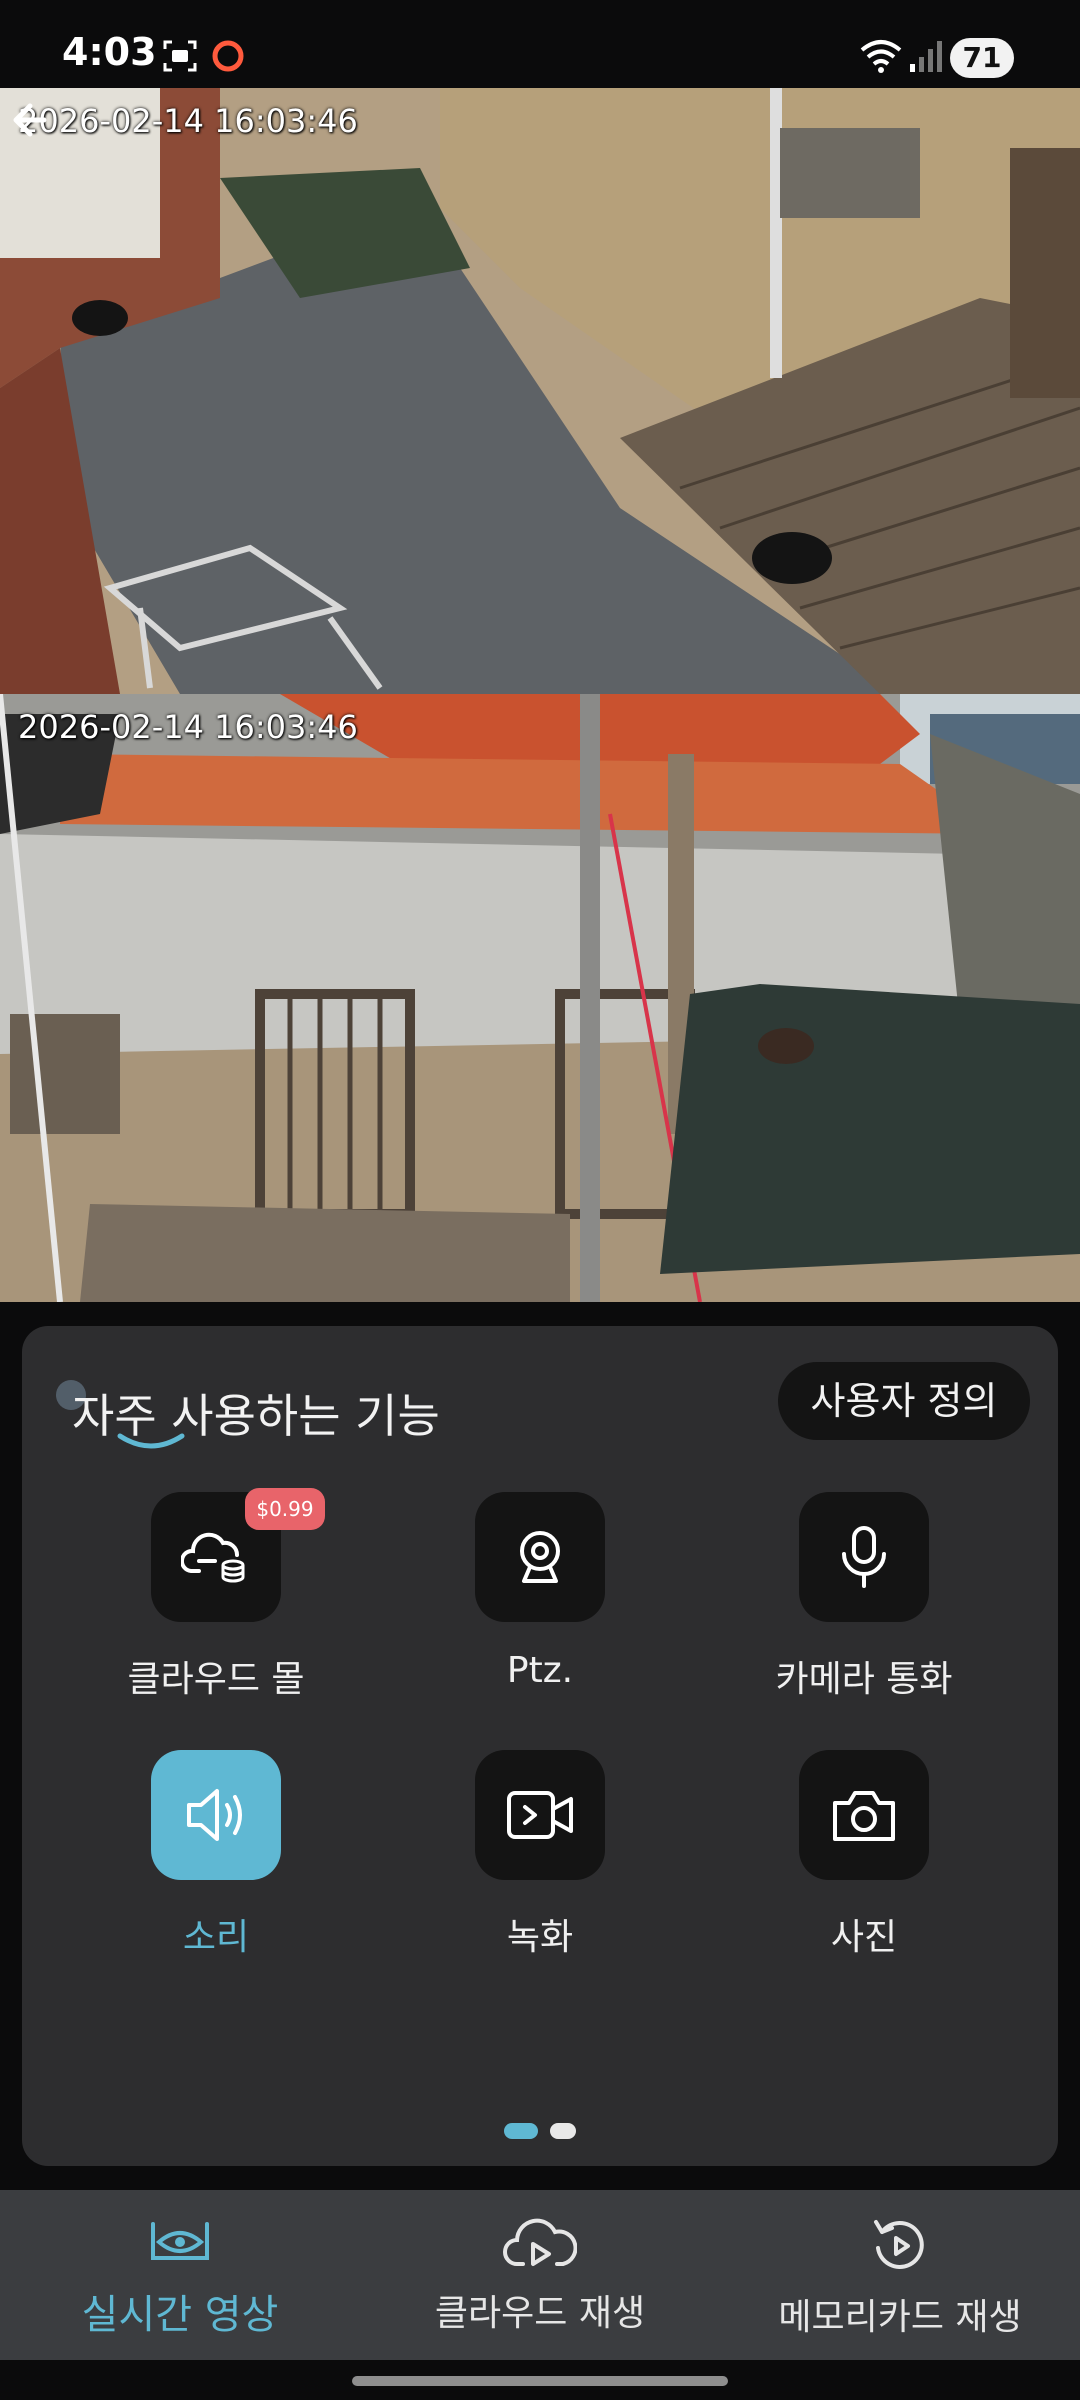  Describe the element at coordinates (109, 52) in the screenshot. I see `status-time: 4:03` at that location.